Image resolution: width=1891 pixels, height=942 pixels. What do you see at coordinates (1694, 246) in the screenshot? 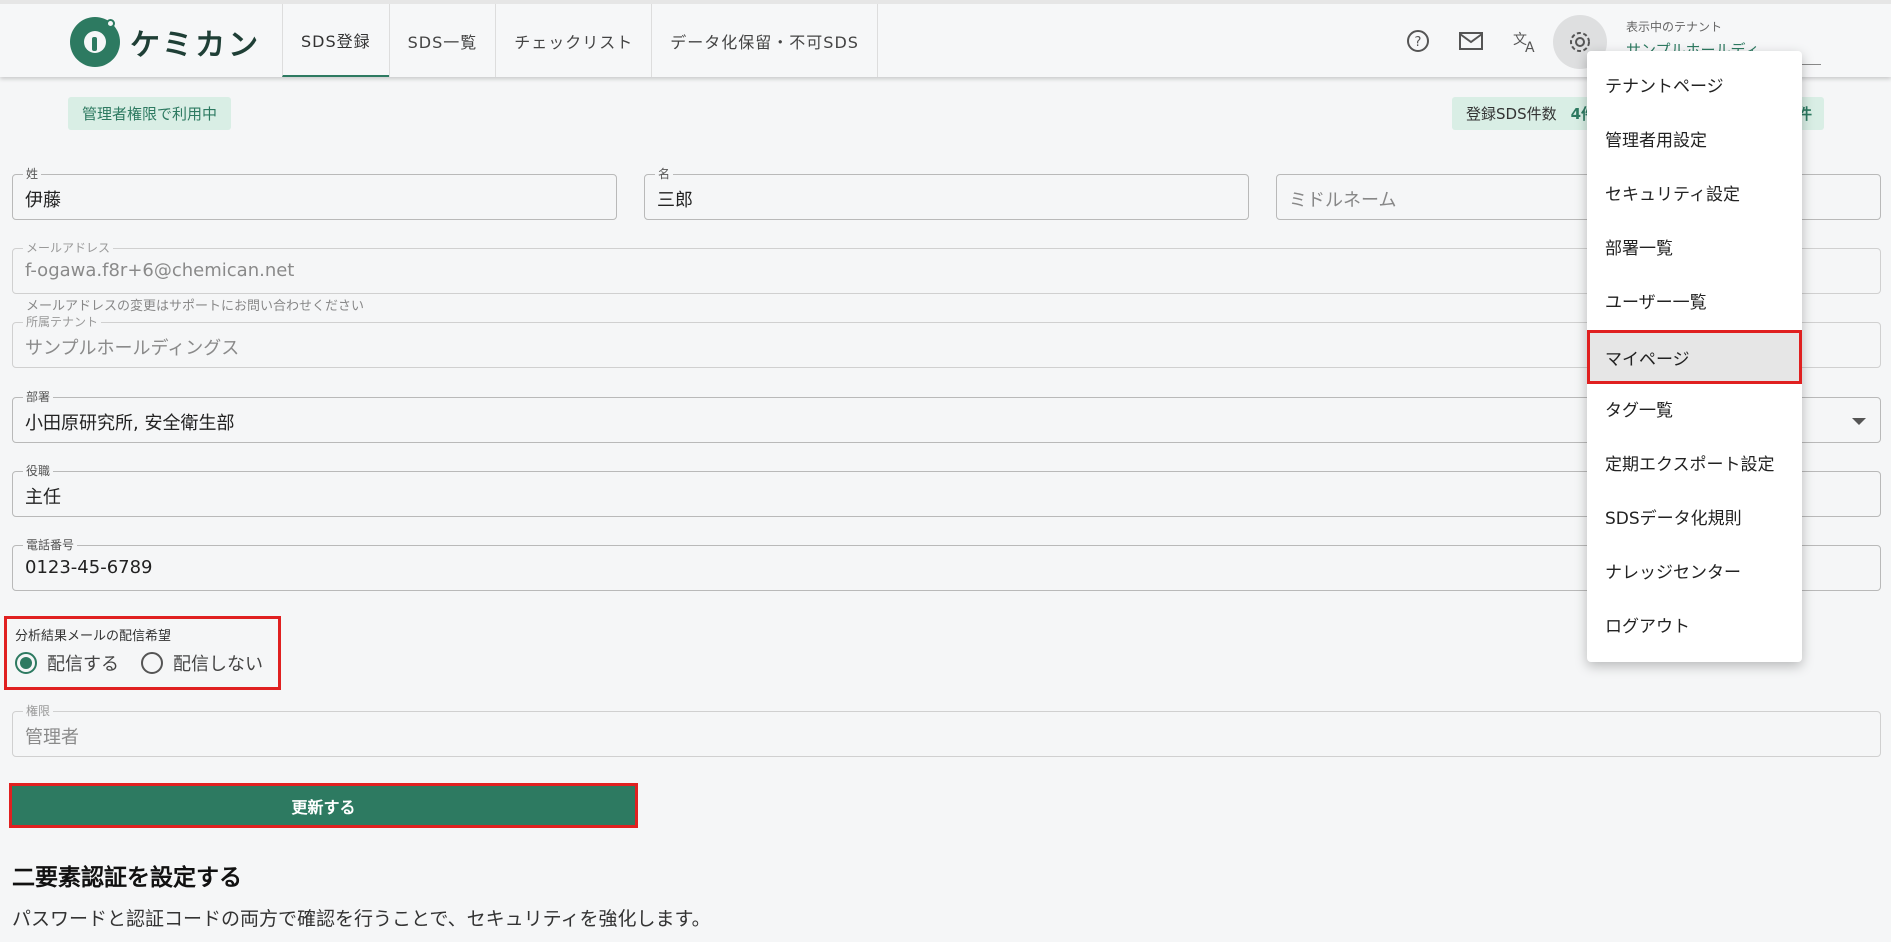
I see `menu-item-departments: 部署一覧` at bounding box center [1694, 246].